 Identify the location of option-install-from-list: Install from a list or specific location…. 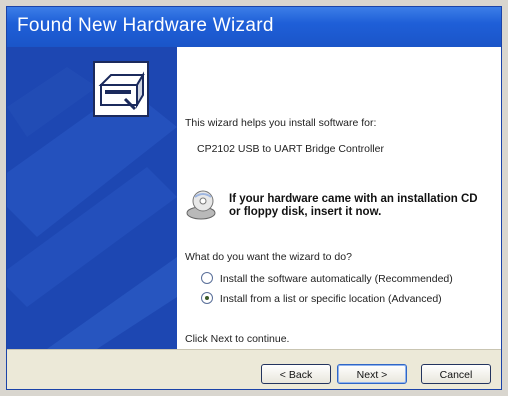
(321, 299).